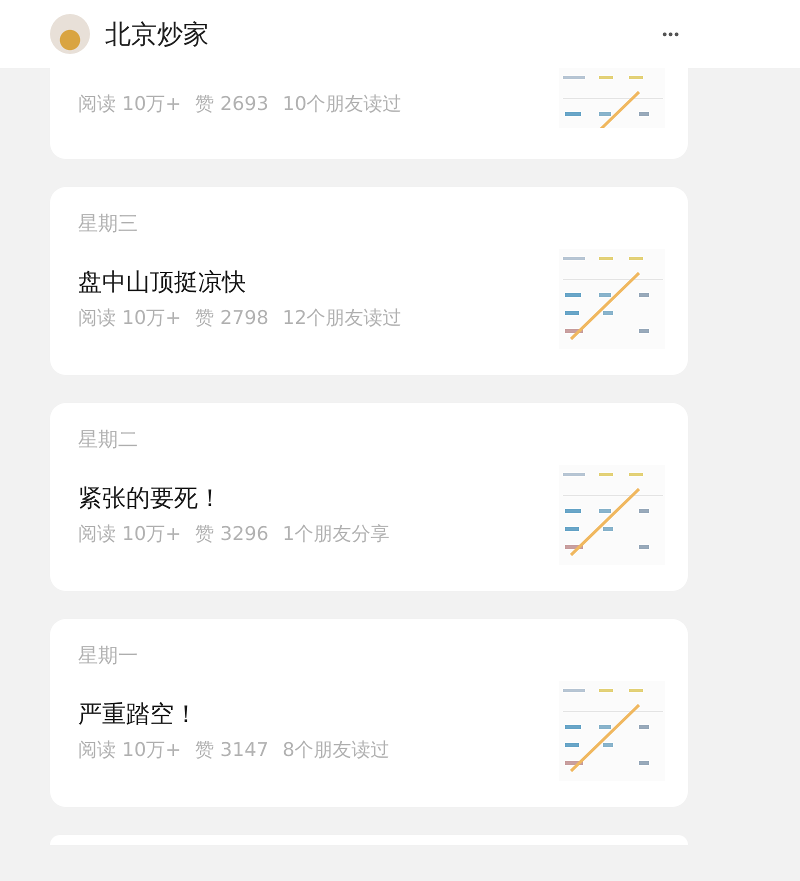 The height and width of the screenshot is (881, 800). I want to click on article-title: 严重踏空！, so click(138, 714).